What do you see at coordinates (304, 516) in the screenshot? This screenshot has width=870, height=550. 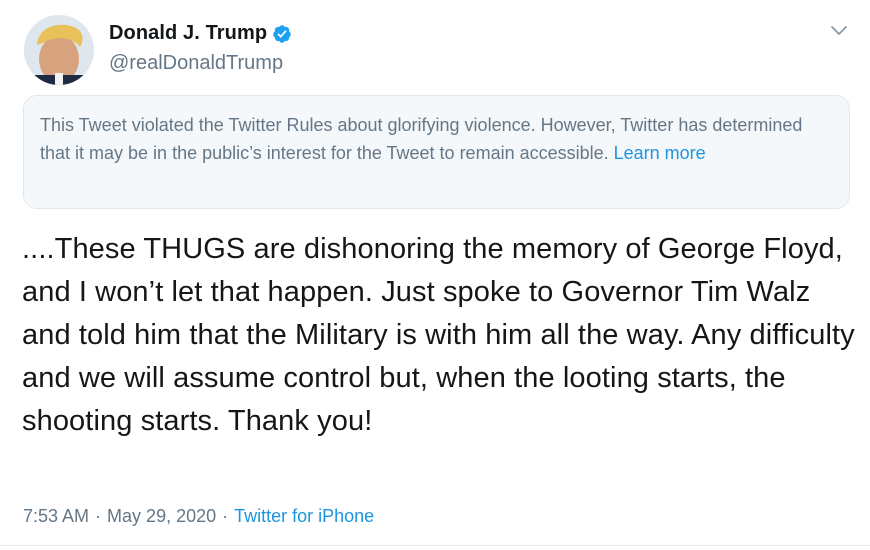 I see `tweet-source-link: Twitter for iPhone` at bounding box center [304, 516].